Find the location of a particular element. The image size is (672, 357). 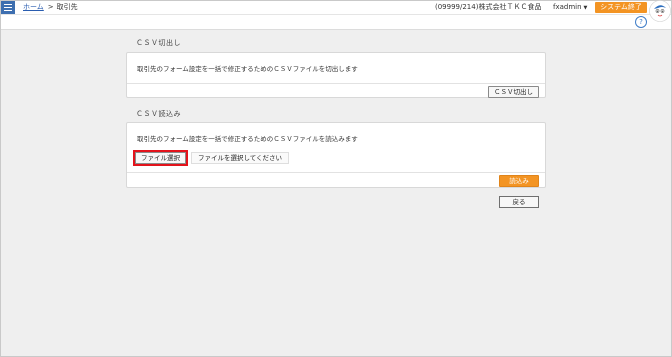

breadcrumb-current: 取引先 is located at coordinates (67, 7).